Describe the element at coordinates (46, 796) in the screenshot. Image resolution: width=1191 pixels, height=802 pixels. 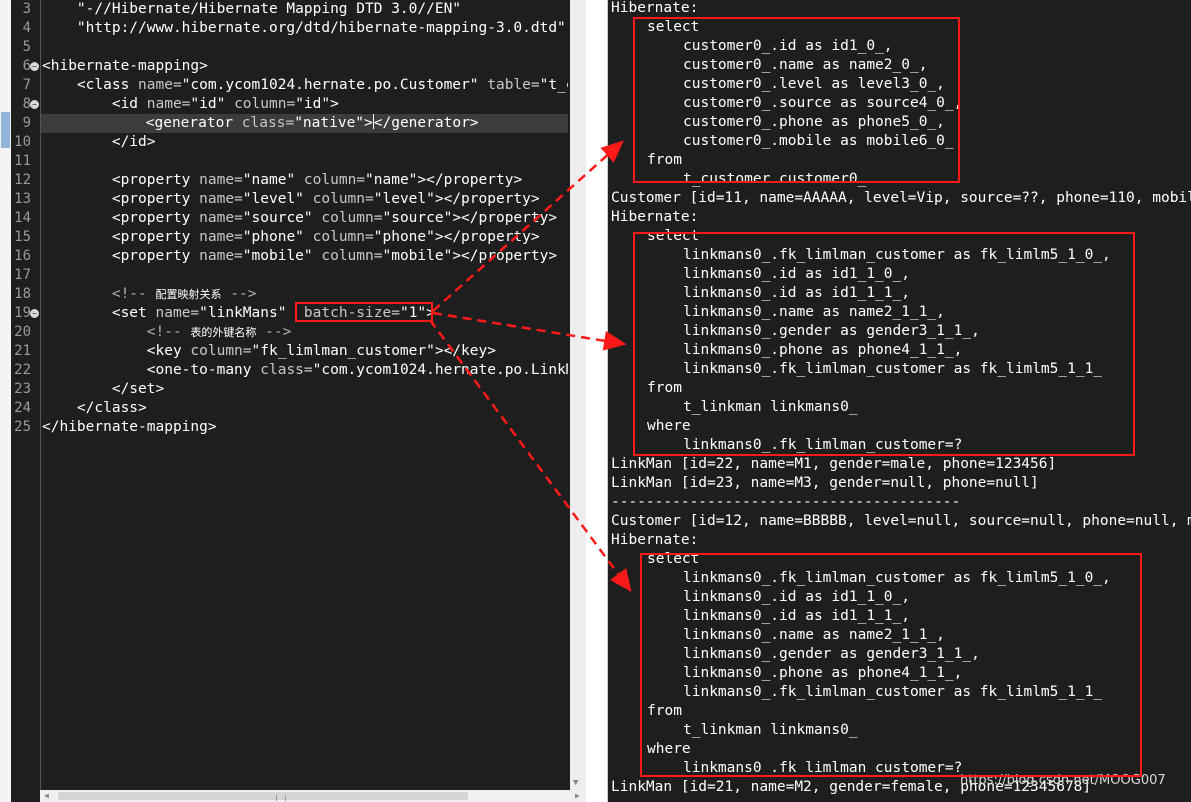
I see `scroll-left-arrow-icon: ◀` at that location.